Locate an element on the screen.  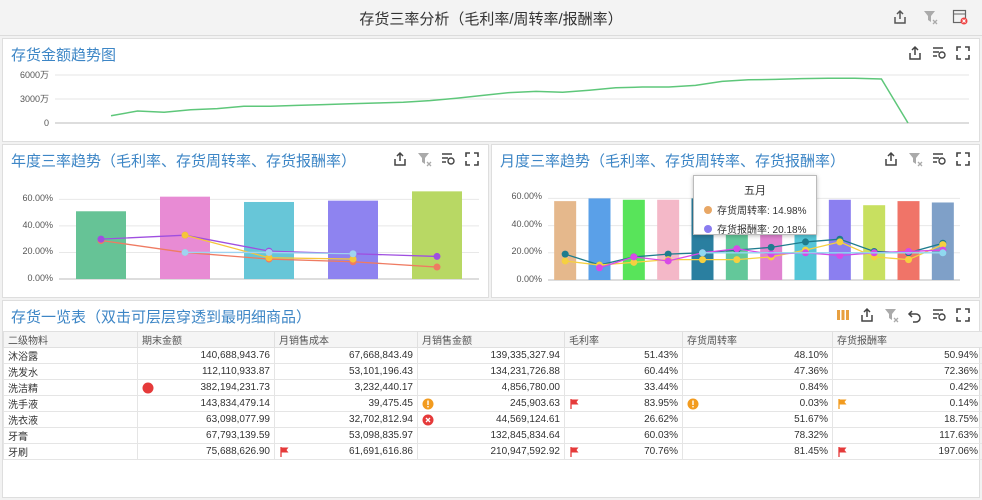
table-cell: 63,098,077.99 is located at coordinates (206, 419).